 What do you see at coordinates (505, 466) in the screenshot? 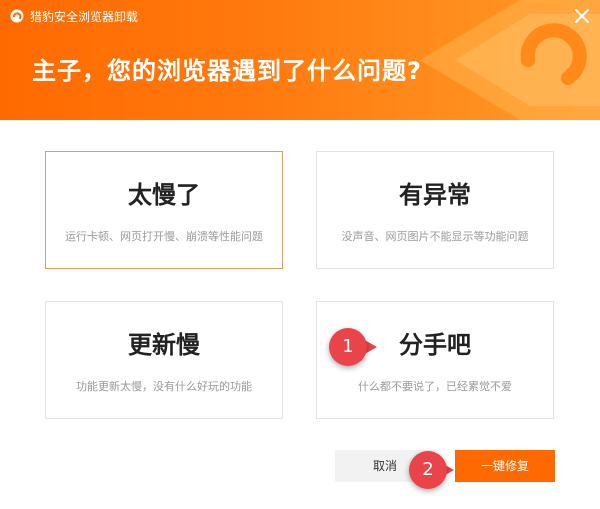
I see `one-click-repair-button: 一键修复` at bounding box center [505, 466].